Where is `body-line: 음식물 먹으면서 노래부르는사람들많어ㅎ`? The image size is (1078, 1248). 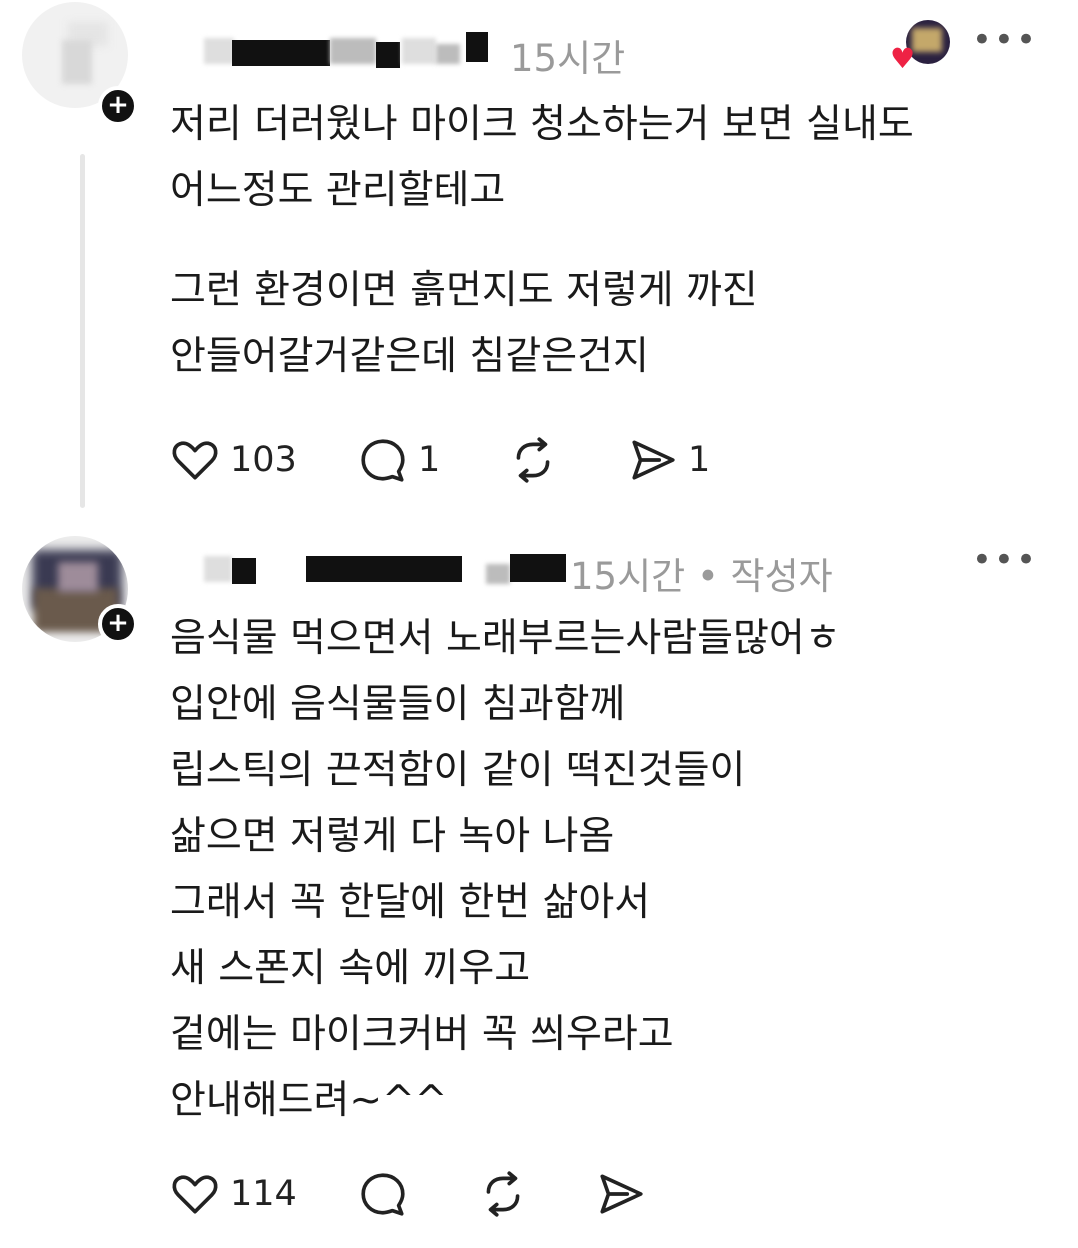
body-line: 음식물 먹으면서 노래부르는사람들많어ㅎ is located at coordinates (505, 638).